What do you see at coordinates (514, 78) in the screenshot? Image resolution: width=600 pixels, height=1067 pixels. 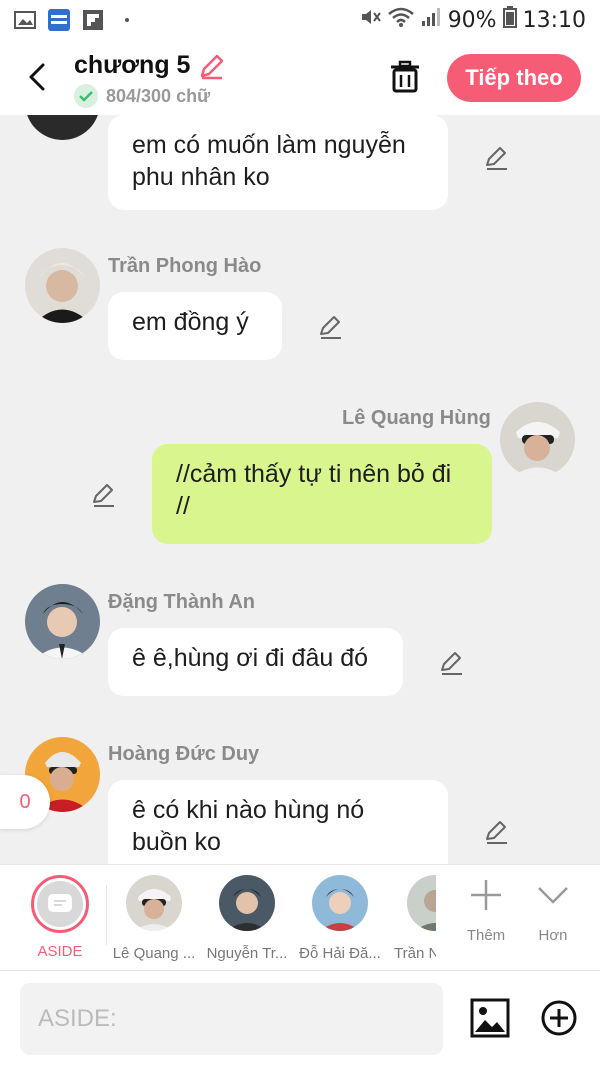 I see `next-button: Tiếp theo` at bounding box center [514, 78].